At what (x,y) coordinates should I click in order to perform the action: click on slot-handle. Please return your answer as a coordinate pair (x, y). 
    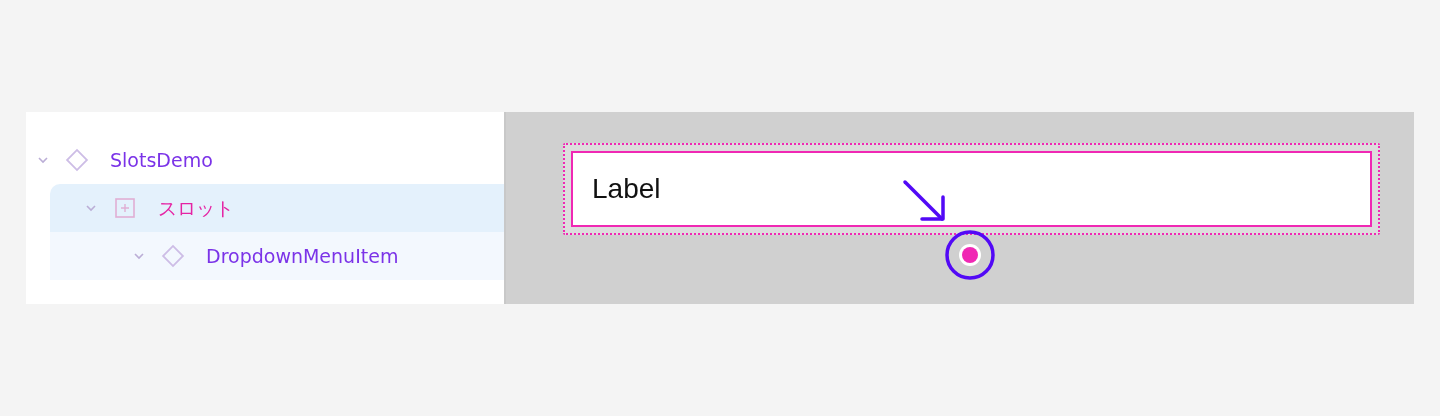
    Looking at the image, I should click on (970, 255).